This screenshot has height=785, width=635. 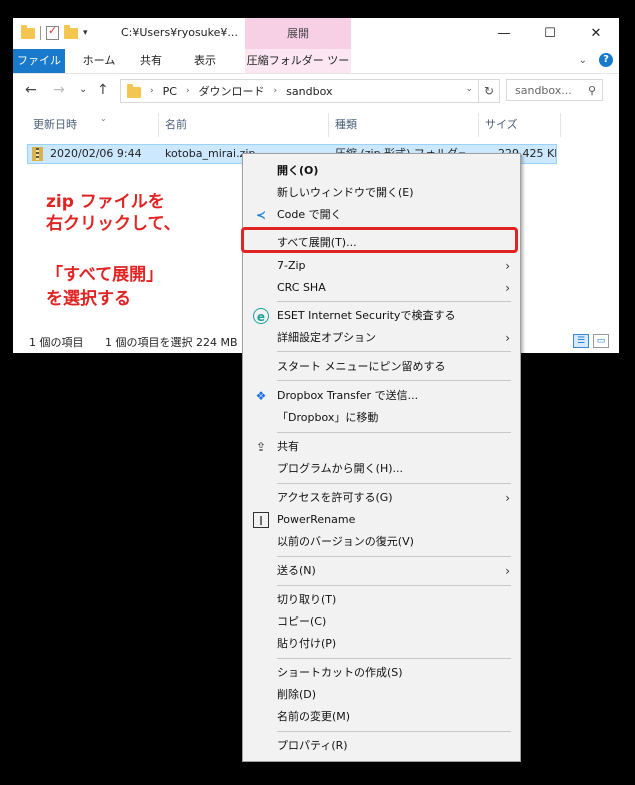 What do you see at coordinates (404, 125) in the screenshot?
I see `column-header-type: 種類` at bounding box center [404, 125].